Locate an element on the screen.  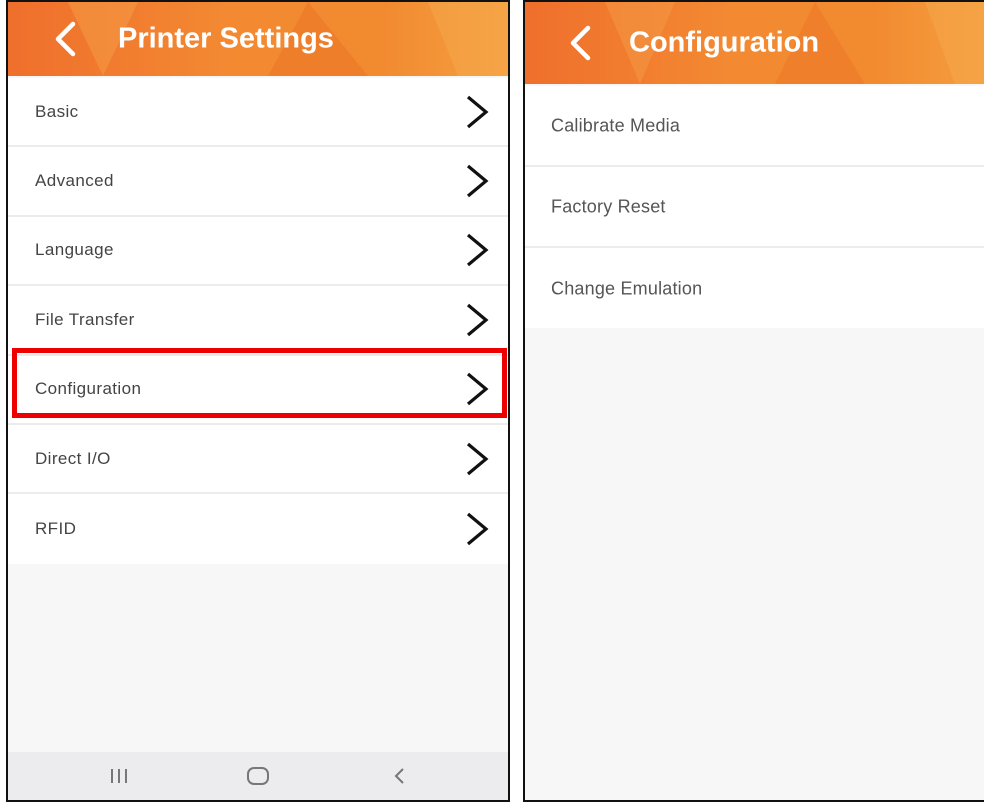
app-bar: Configuration is located at coordinates (754, 43).